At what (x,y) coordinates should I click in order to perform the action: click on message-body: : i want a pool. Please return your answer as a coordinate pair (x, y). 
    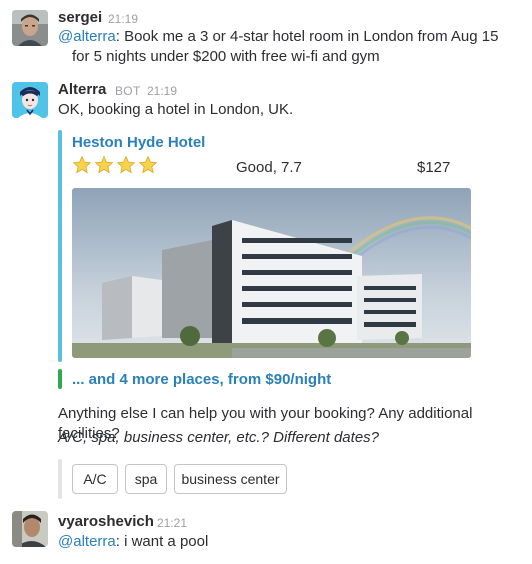
    Looking at the image, I should click on (162, 541).